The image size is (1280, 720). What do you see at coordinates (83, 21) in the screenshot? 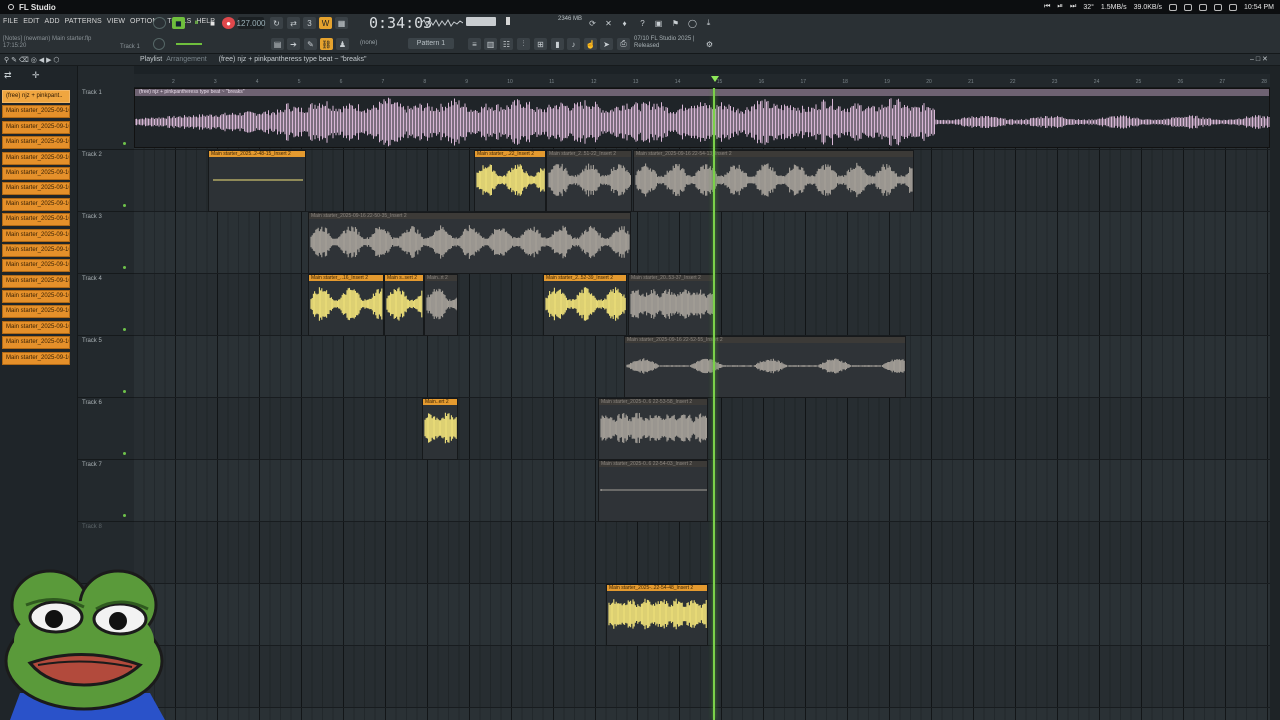
I see `menu-patterns: PATTERNS` at bounding box center [83, 21].